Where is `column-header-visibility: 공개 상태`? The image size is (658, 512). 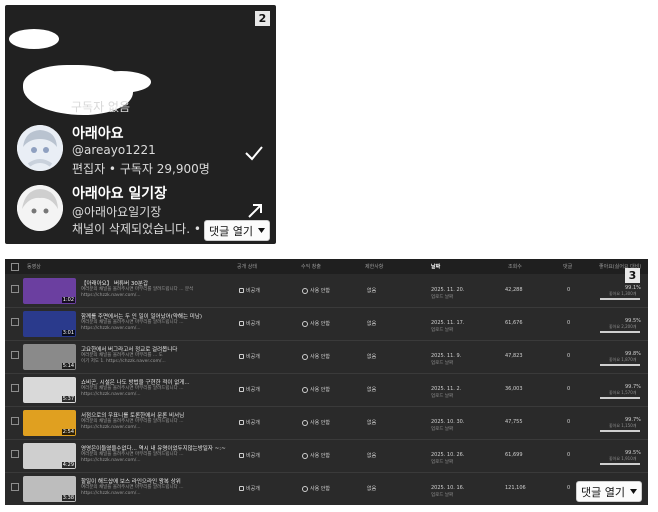
column-header-visibility: 공개 상태 is located at coordinates (247, 266).